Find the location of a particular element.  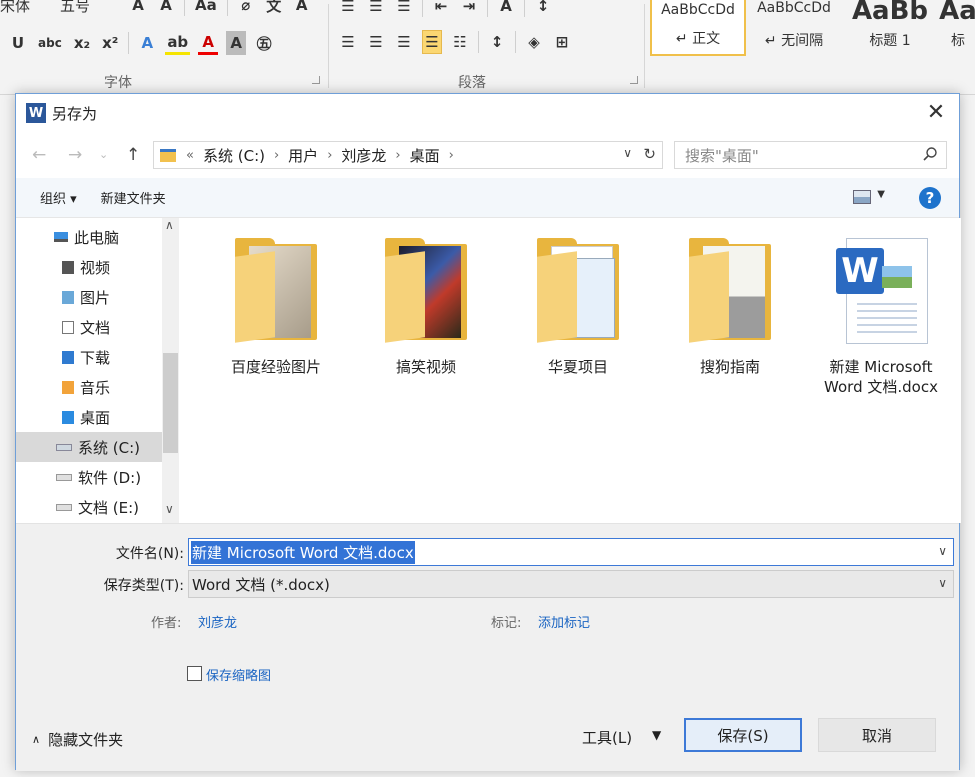

forward-arrow-icon: → is located at coordinates (75, 155).